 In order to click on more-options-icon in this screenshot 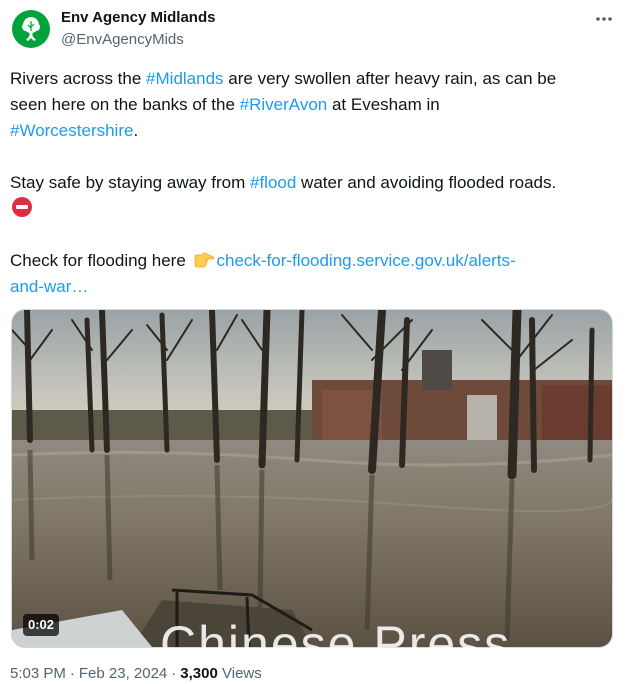, I will do `click(604, 19)`.